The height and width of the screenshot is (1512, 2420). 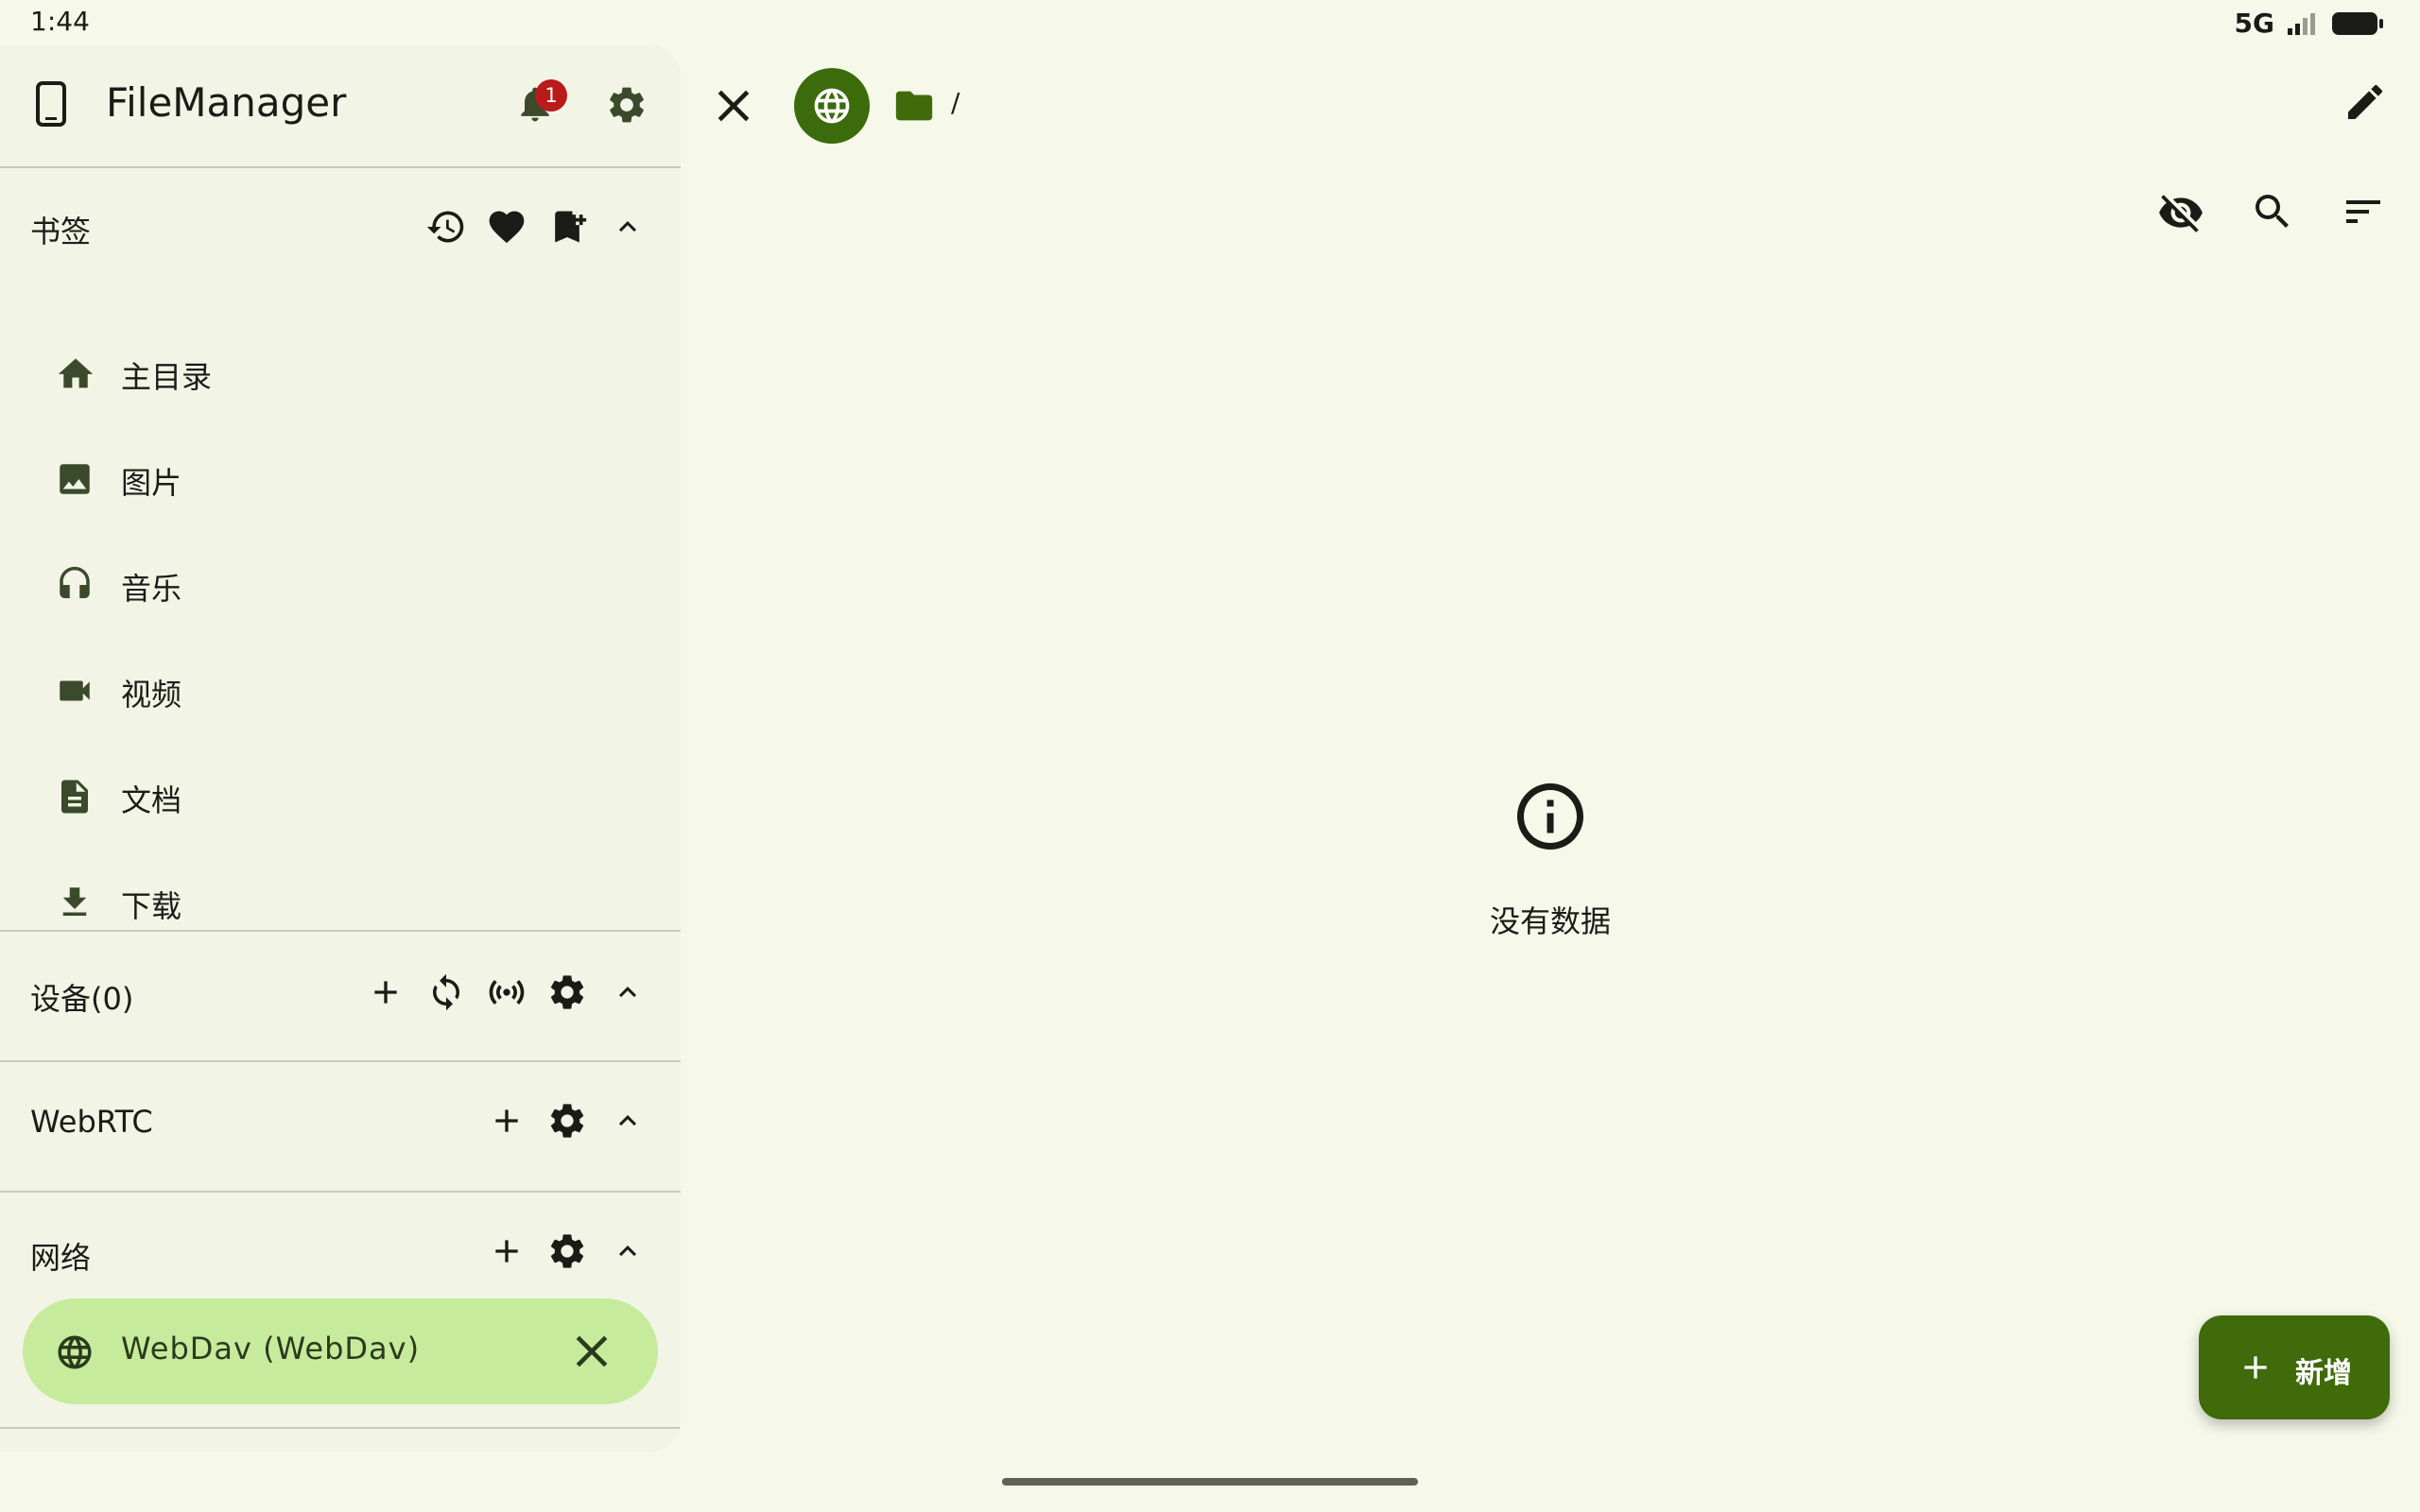 I want to click on edit-button, so click(x=2365, y=102).